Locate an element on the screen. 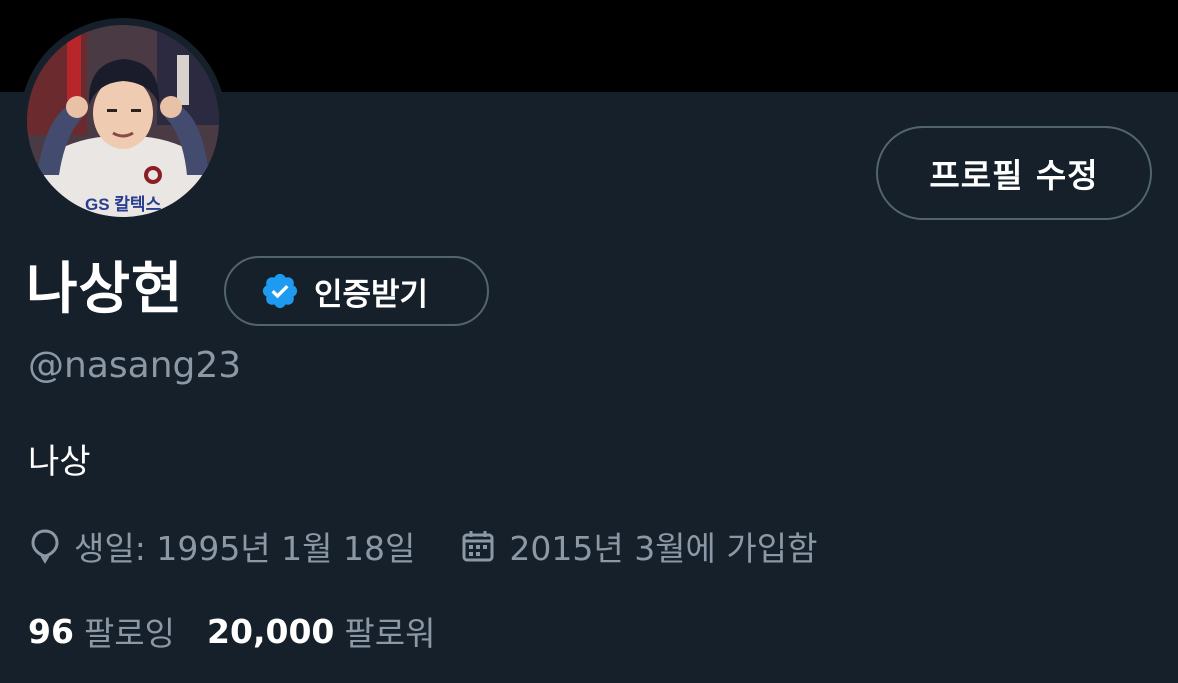 This screenshot has width=1178, height=683. following-link: 96 팔로잉 is located at coordinates (101, 631).